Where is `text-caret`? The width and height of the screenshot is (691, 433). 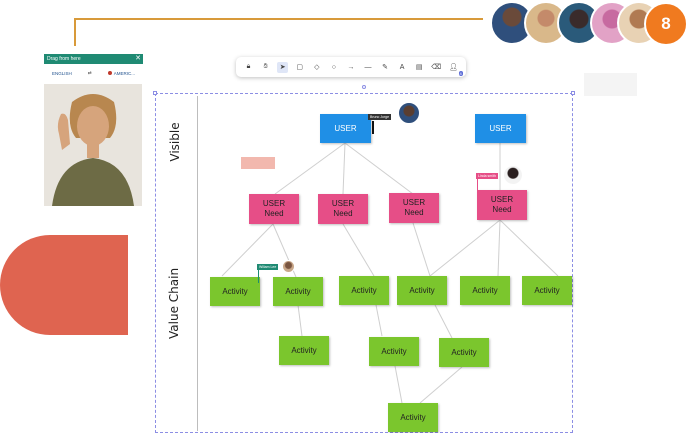
text-caret is located at coordinates (373, 127).